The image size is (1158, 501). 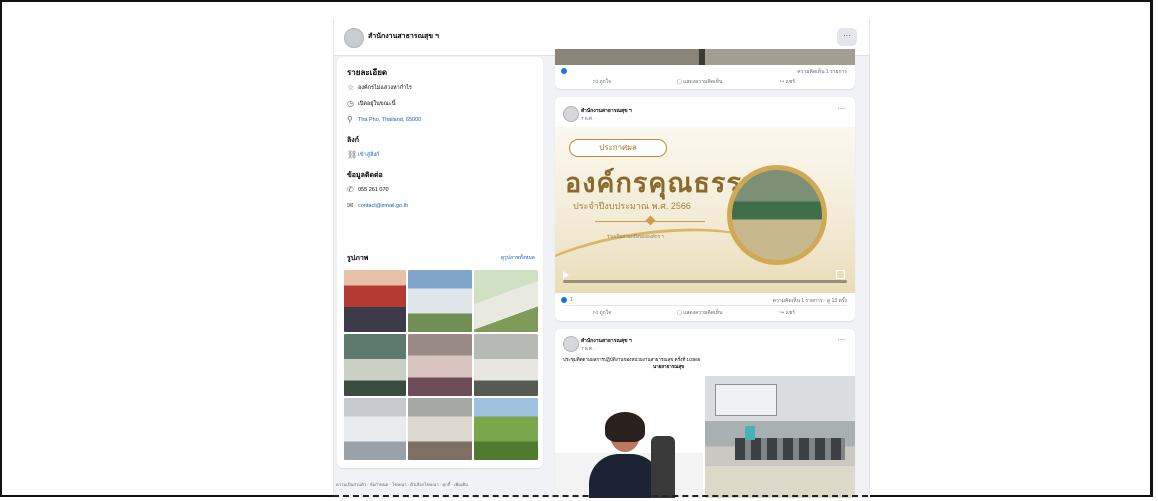 I want to click on location-pin-icon: ⚲, so click(x=350, y=119).